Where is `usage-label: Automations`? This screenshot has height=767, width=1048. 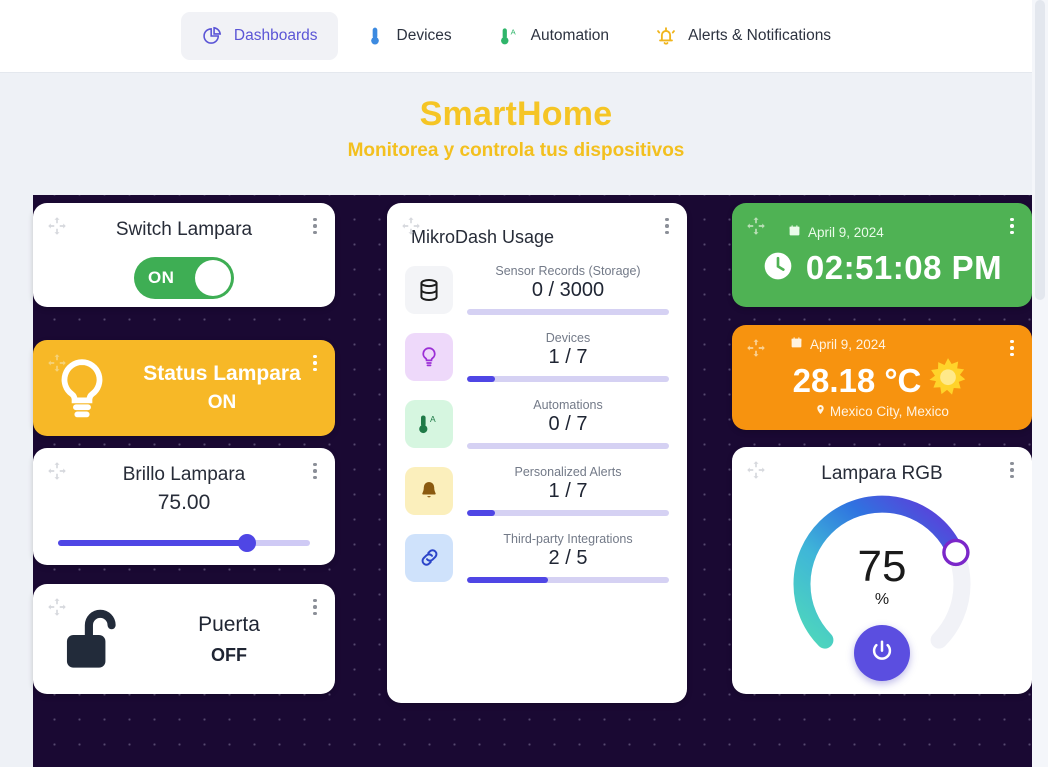
usage-label: Automations is located at coordinates (568, 405).